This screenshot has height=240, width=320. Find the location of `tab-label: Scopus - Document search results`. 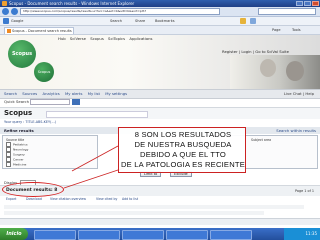

tab-label: Scopus - Document search results is located at coordinates (42, 31).